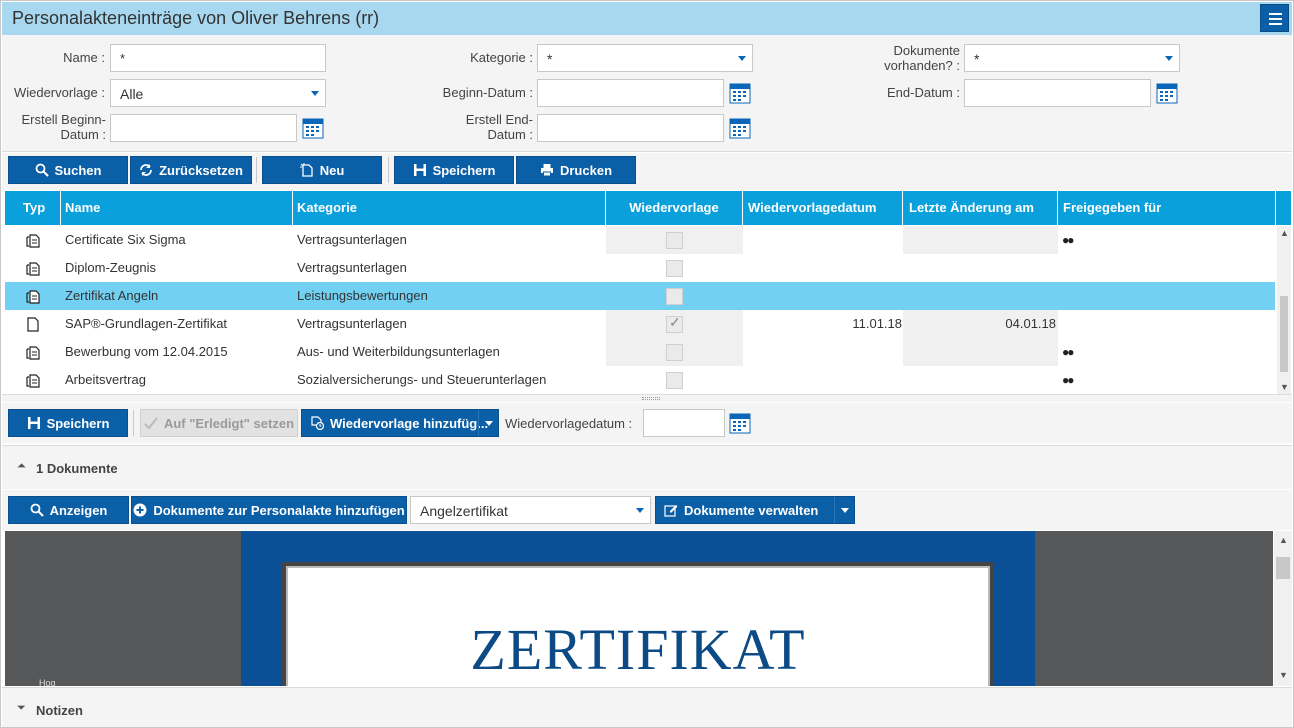 Image resolution: width=1294 pixels, height=728 pixels. I want to click on name-label: Name :, so click(84, 57).